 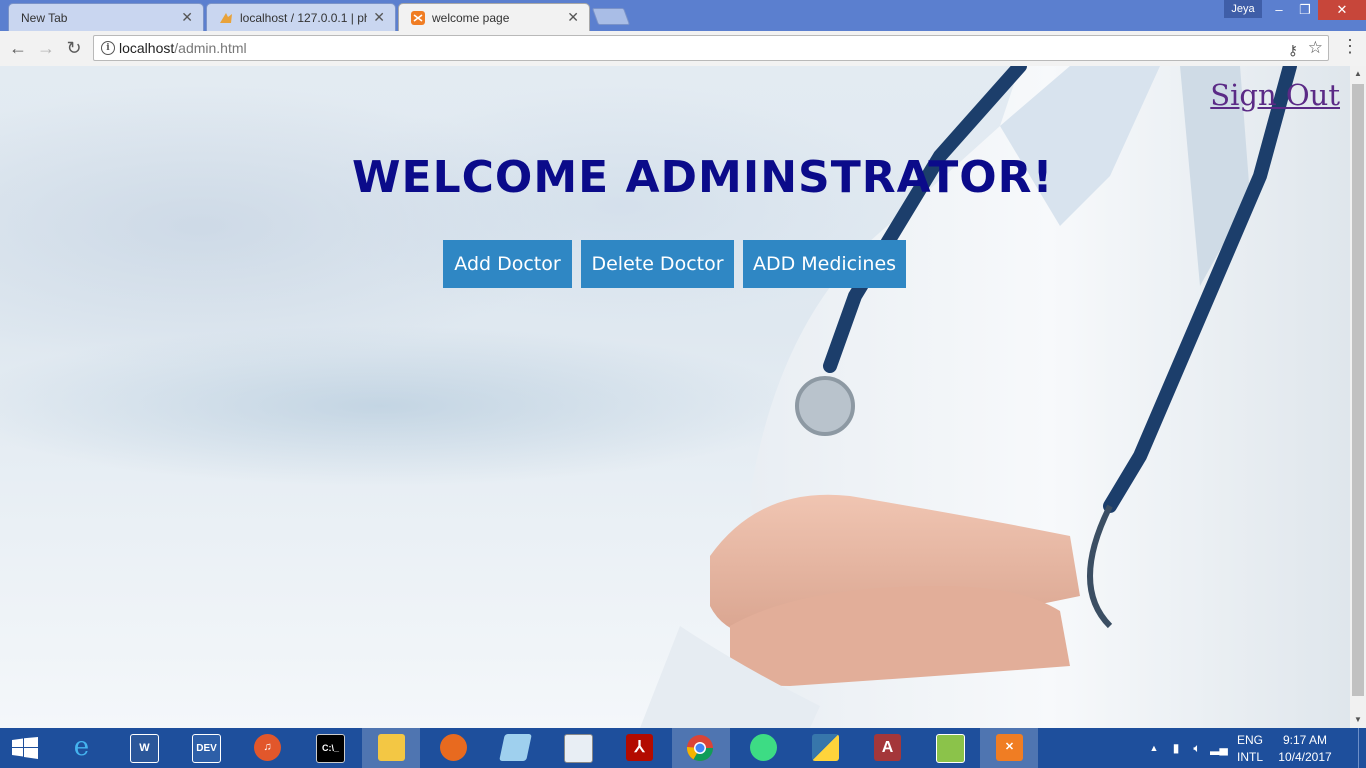 What do you see at coordinates (304, 17) in the screenshot?
I see `tab-label: localhost / 127.0.0.1 | phpMyAdmin` at bounding box center [304, 17].